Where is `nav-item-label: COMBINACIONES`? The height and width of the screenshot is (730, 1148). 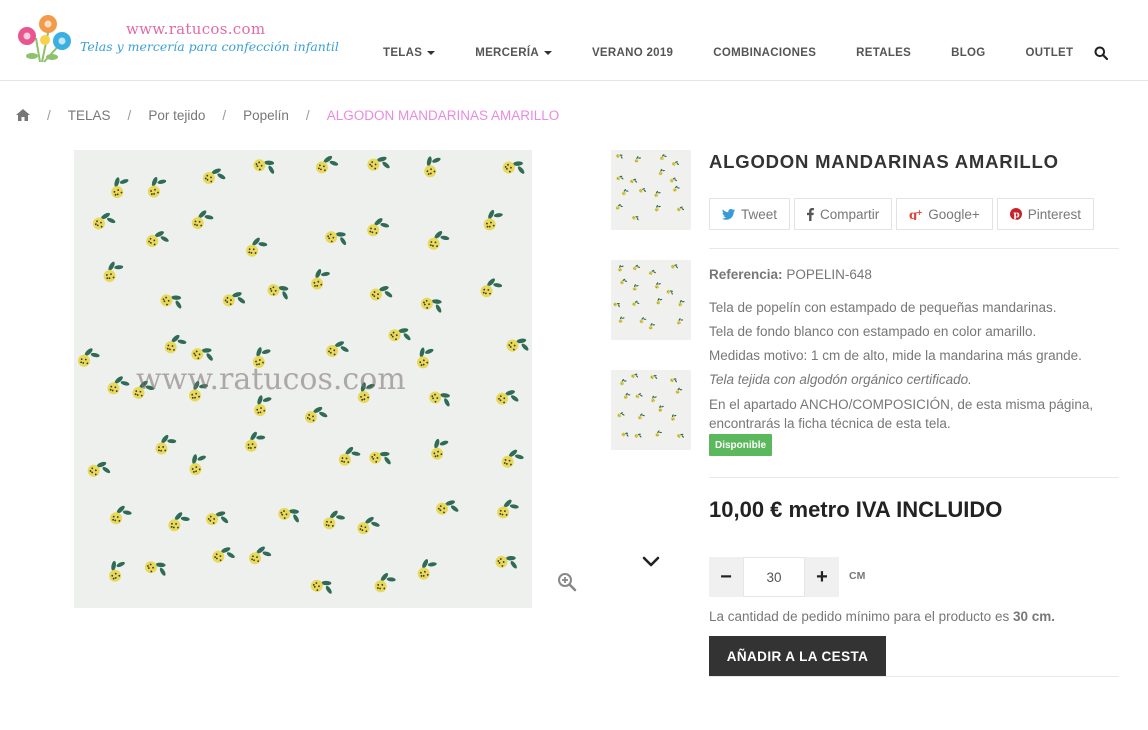 nav-item-label: COMBINACIONES is located at coordinates (765, 53).